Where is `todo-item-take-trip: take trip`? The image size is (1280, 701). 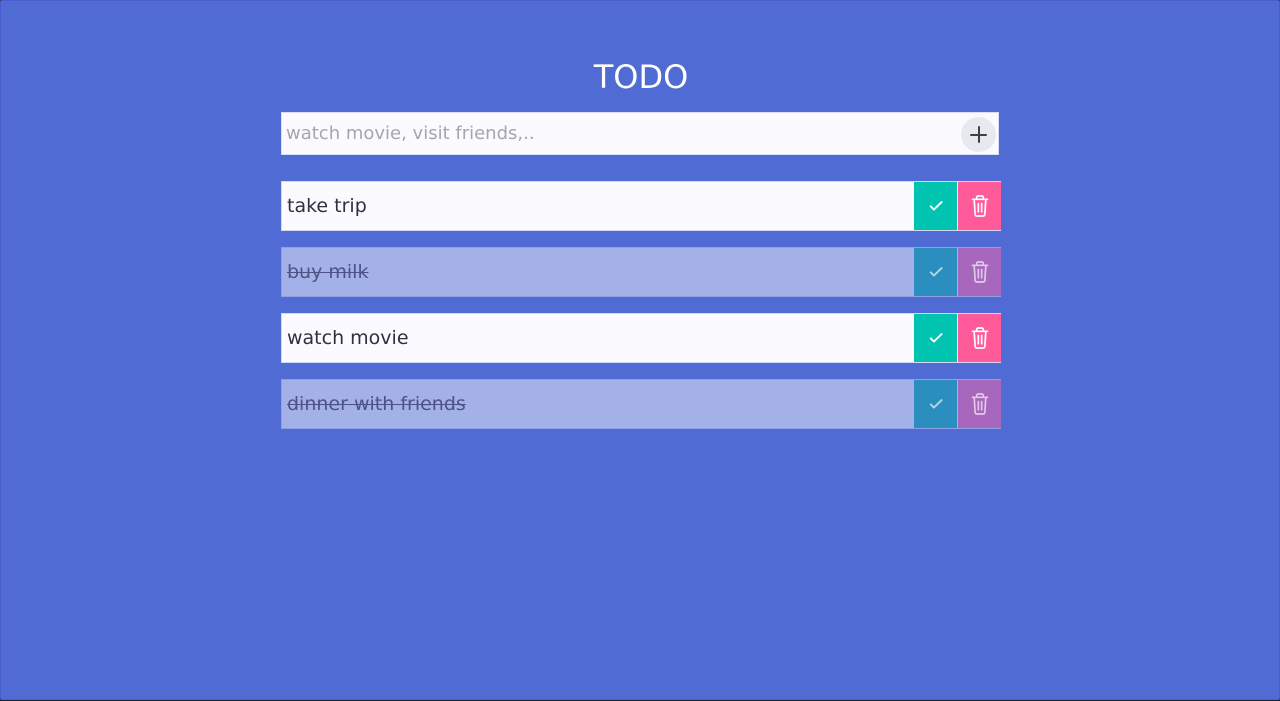 todo-item-take-trip: take trip is located at coordinates (641, 206).